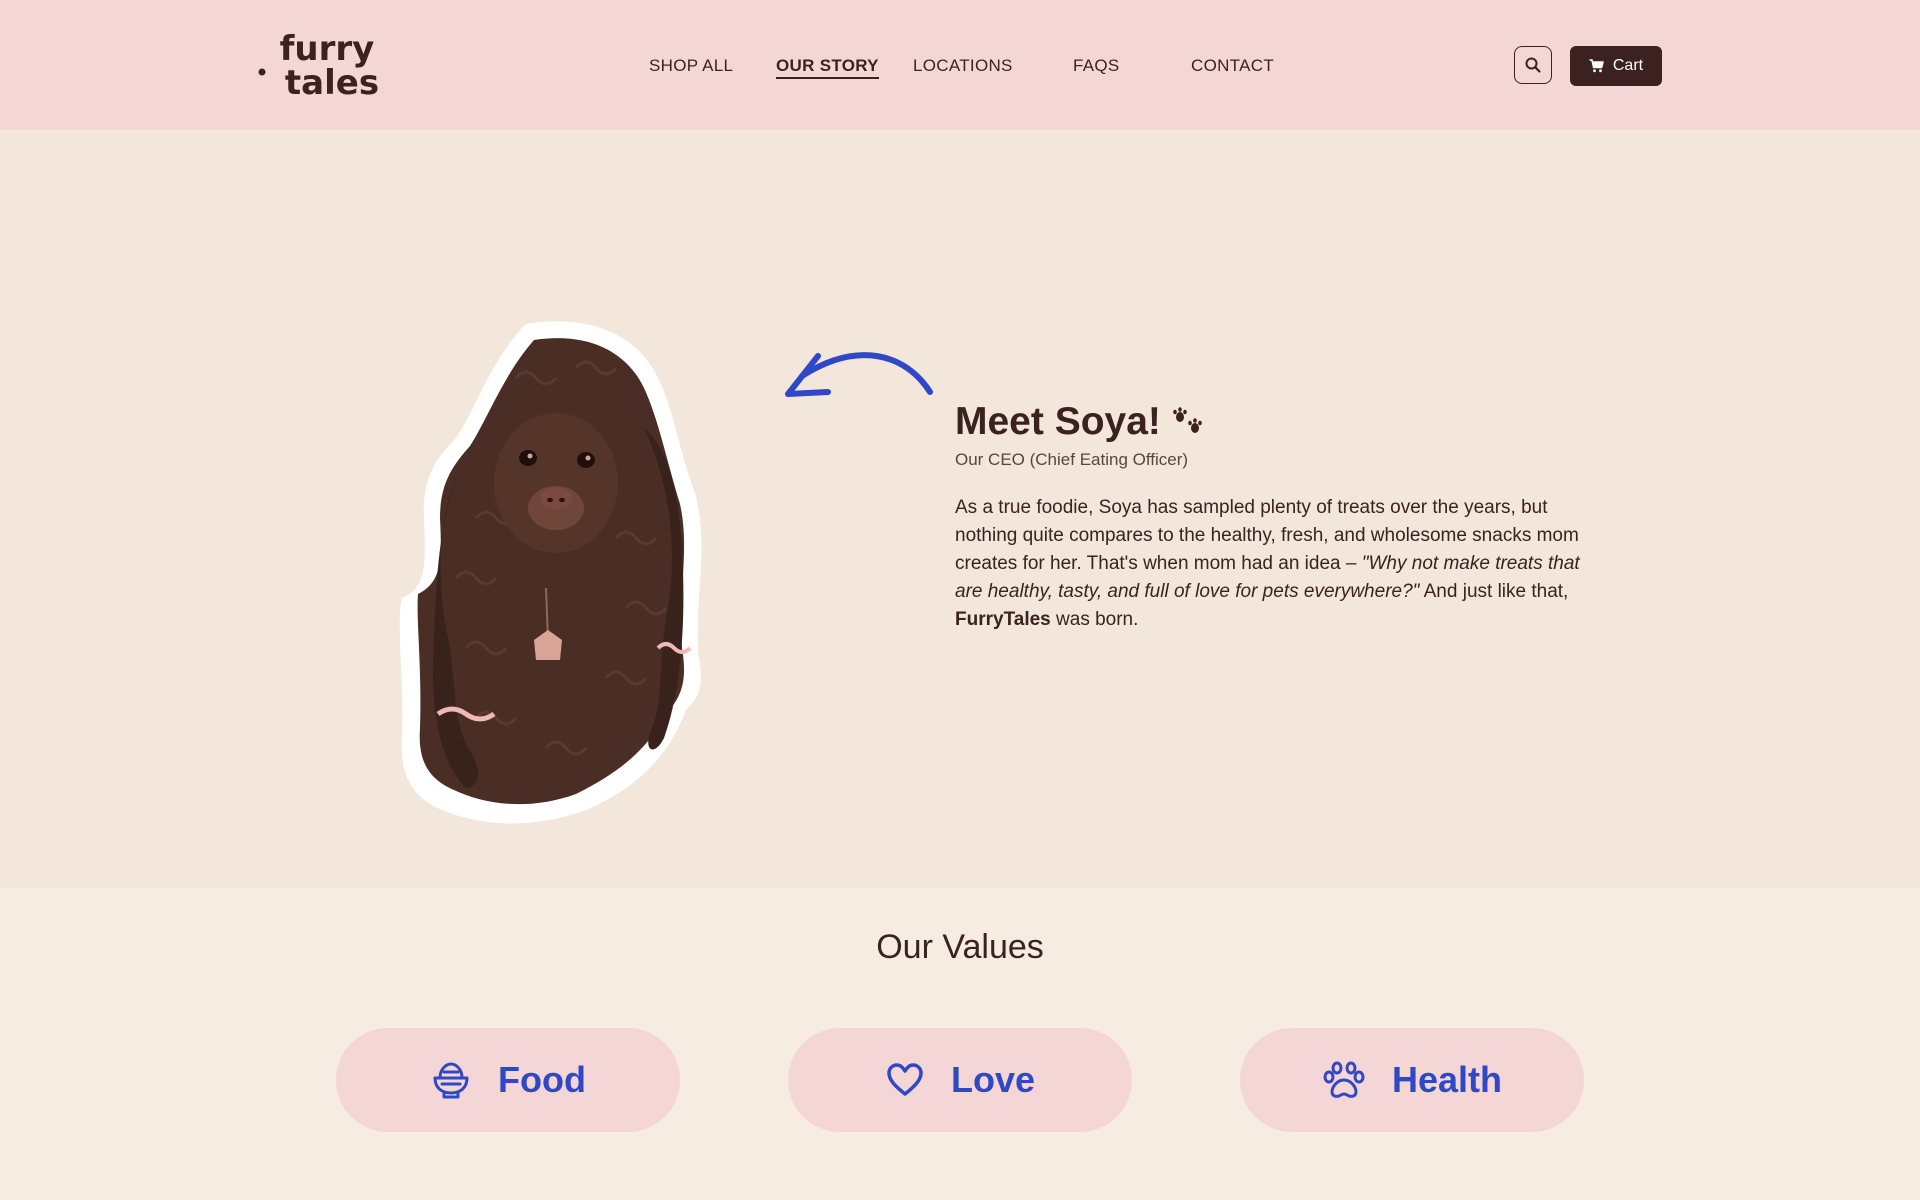 The image size is (1920, 1200). What do you see at coordinates (1596, 66) in the screenshot?
I see `cart-icon` at bounding box center [1596, 66].